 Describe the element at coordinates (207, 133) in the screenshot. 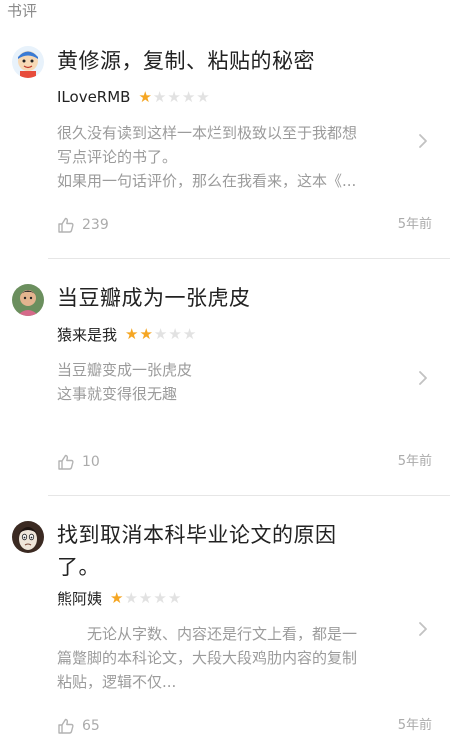

I see `excerpt-line: 很久没有读到这样一本烂到极致以至于我都想` at that location.